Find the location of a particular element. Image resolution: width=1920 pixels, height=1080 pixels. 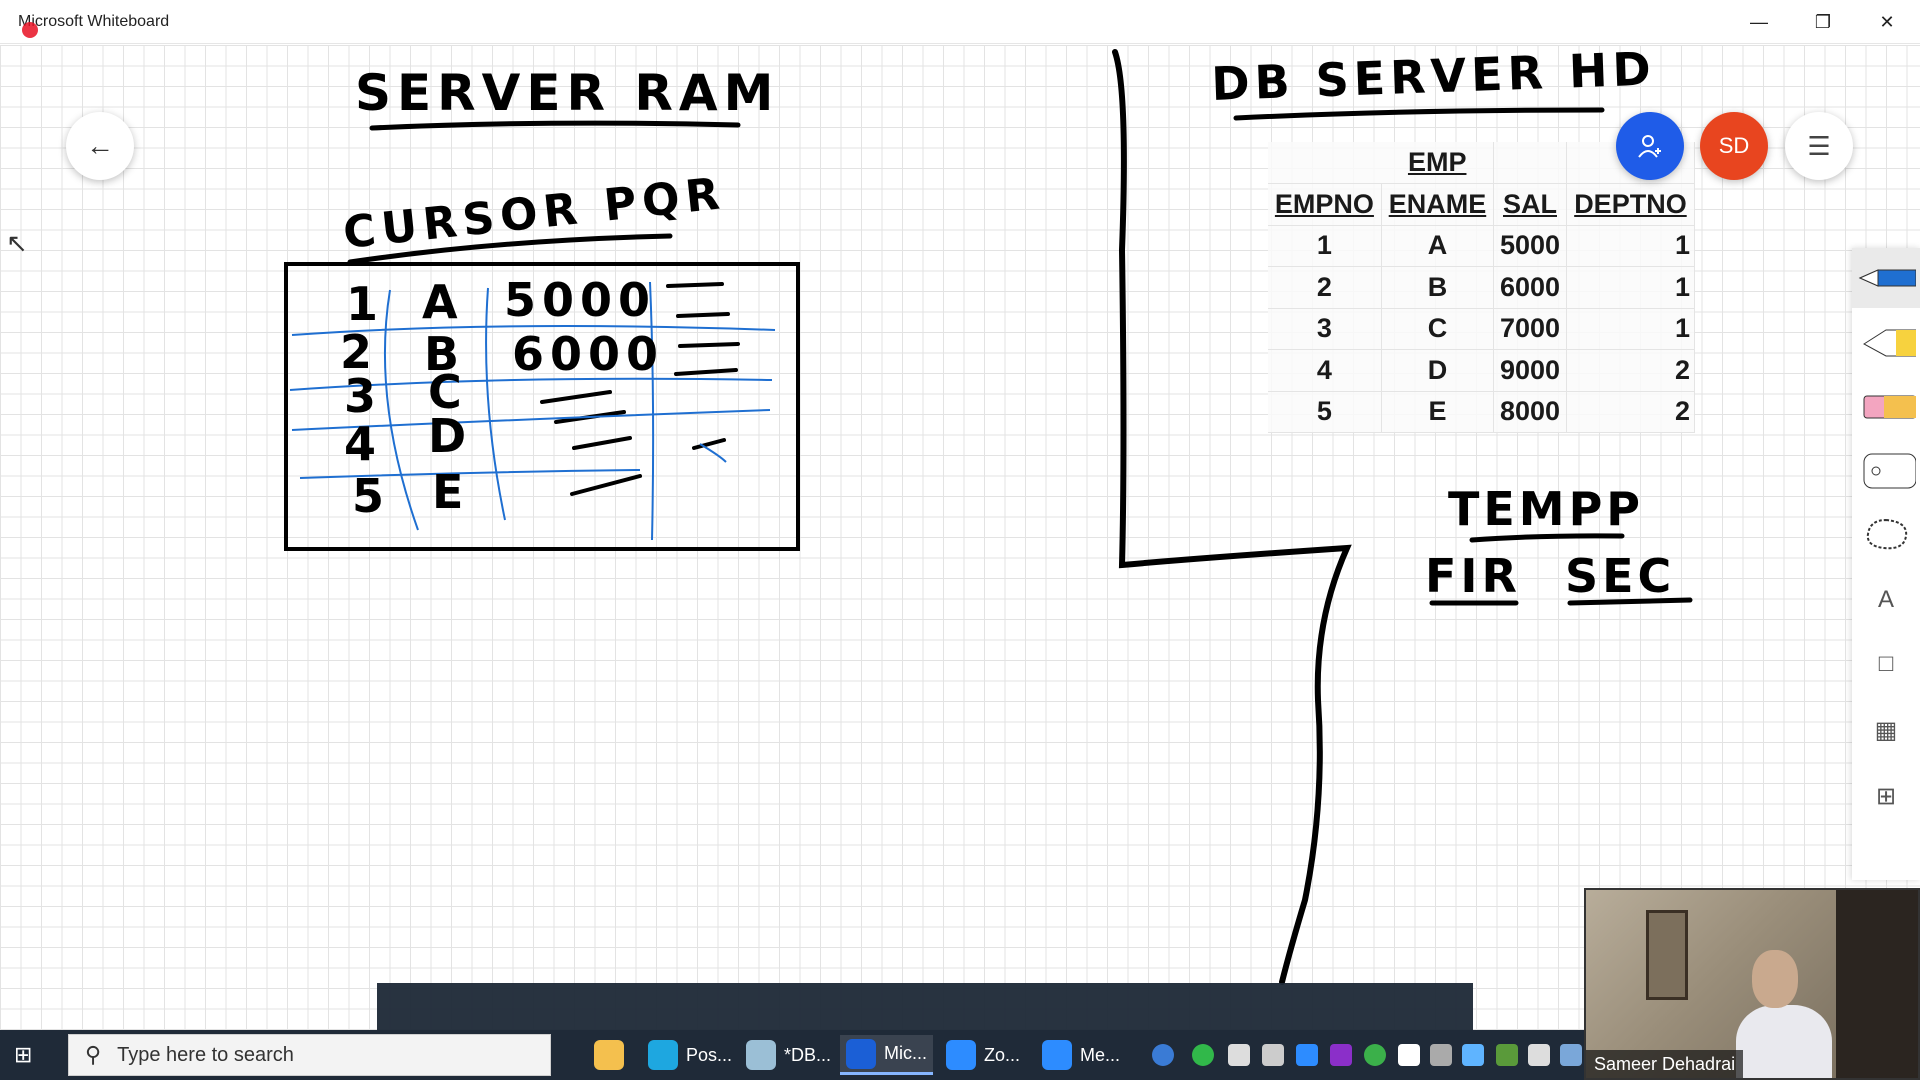

table-row: 4 D 9000 2 is located at coordinates (1482, 370).